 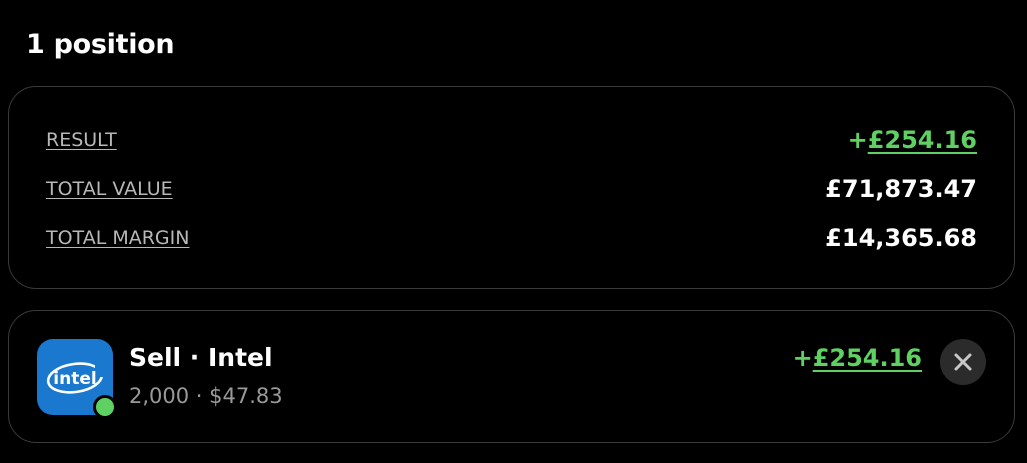 I want to click on close-position-button, so click(x=963, y=362).